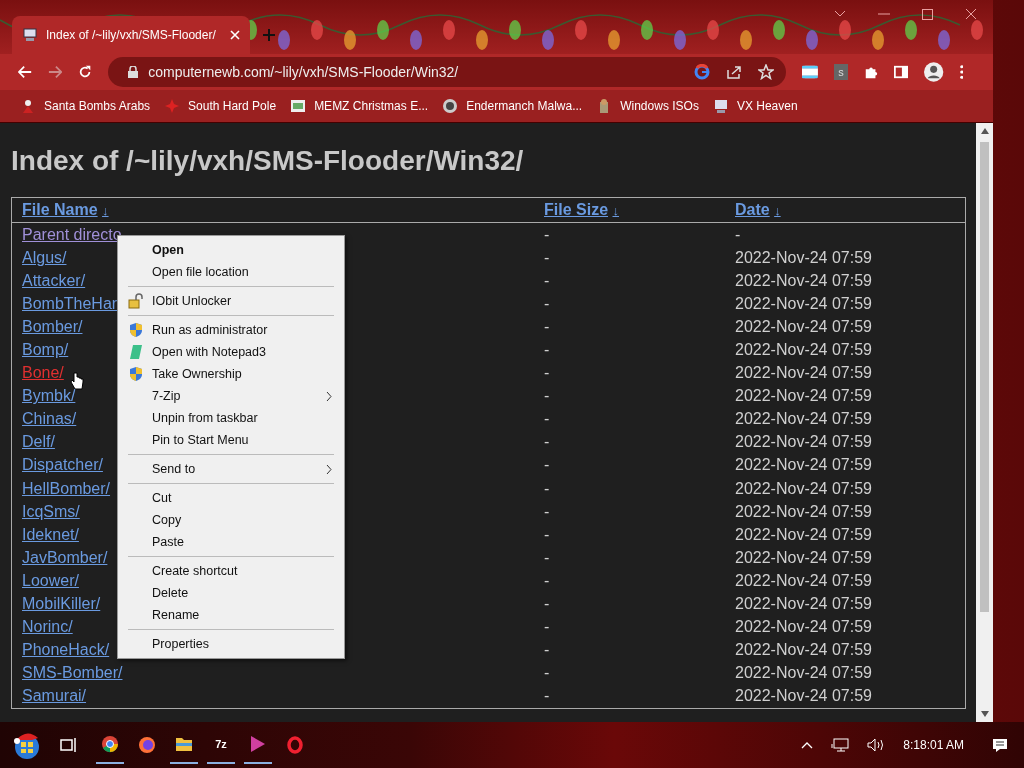 This screenshot has height=768, width=1024. What do you see at coordinates (51, 511) in the screenshot?
I see `folder-link: IcqSms/` at bounding box center [51, 511].